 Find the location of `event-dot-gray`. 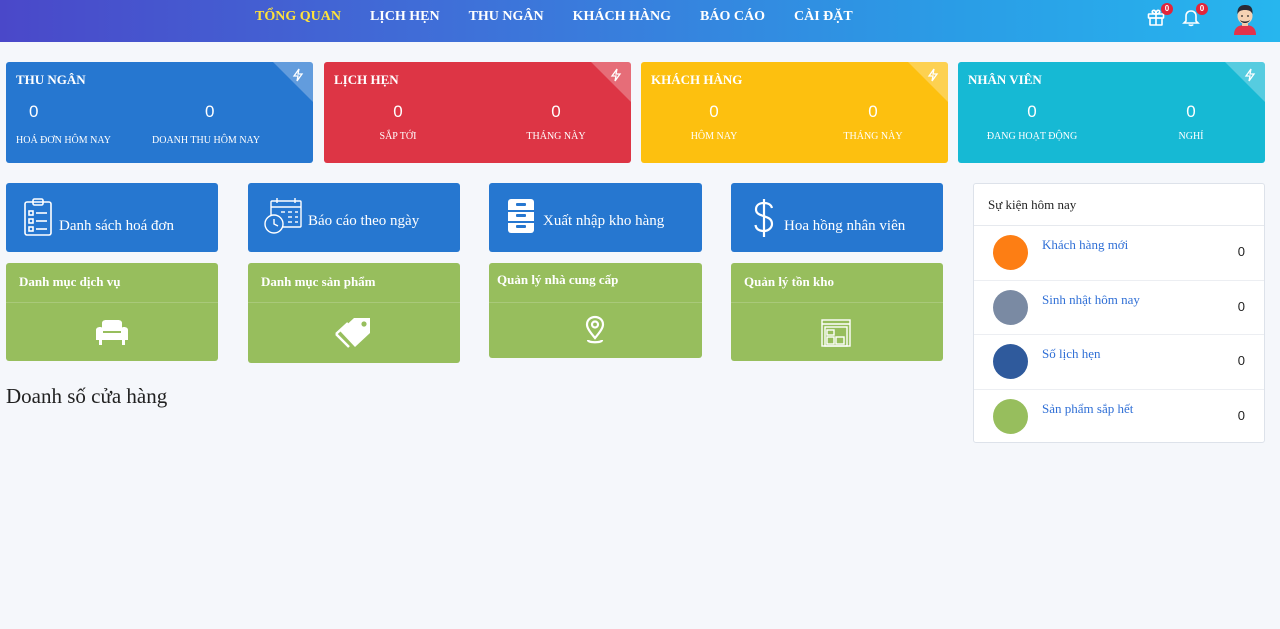

event-dot-gray is located at coordinates (1010, 307).